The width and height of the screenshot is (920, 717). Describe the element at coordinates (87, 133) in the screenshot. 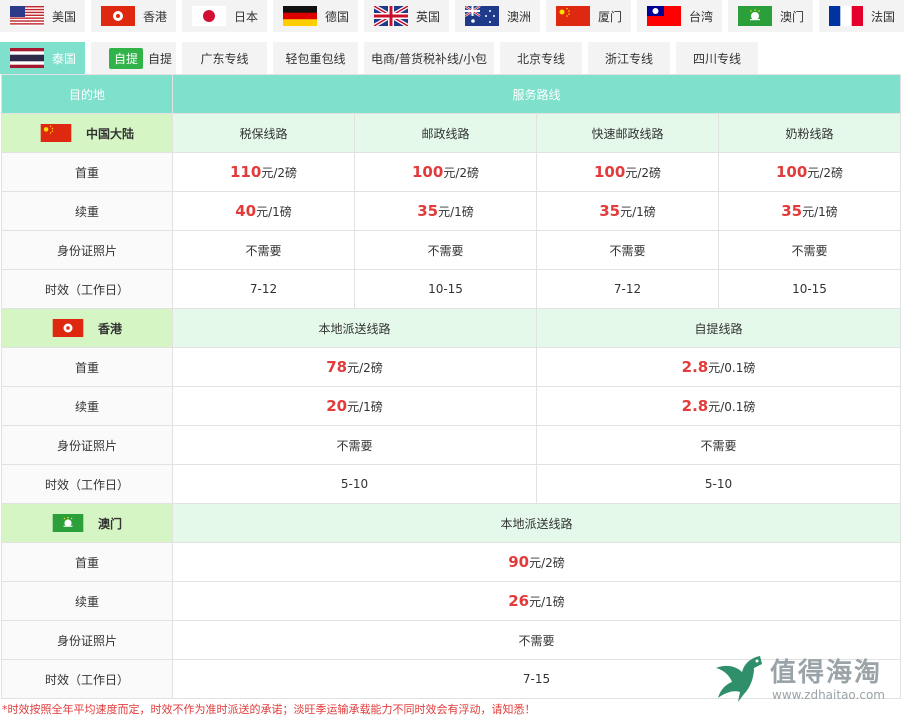

I see `region-label: 中国大陆` at that location.